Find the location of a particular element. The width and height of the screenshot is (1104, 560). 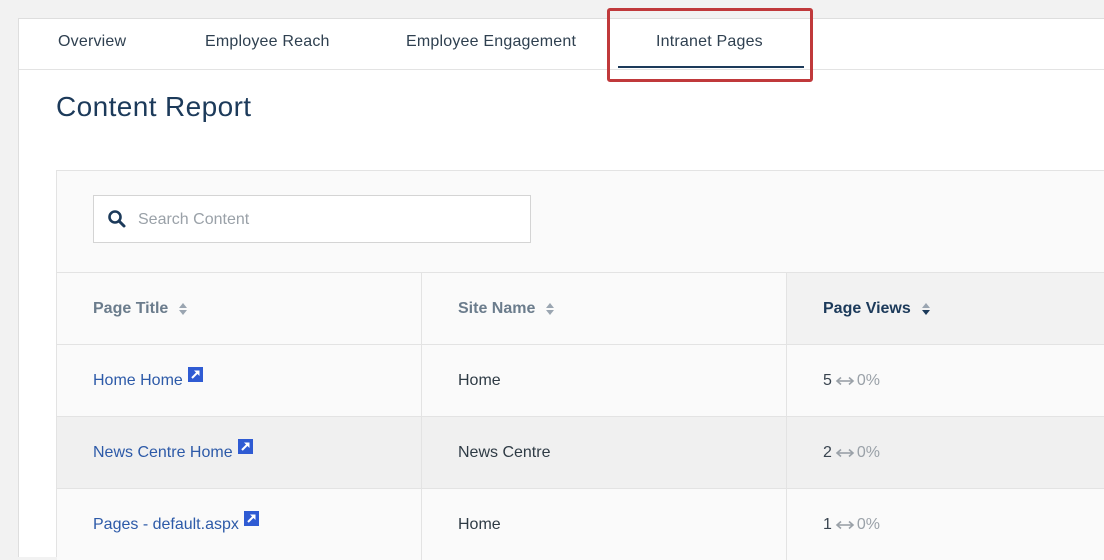

column-header-label: Site Name is located at coordinates (497, 308).